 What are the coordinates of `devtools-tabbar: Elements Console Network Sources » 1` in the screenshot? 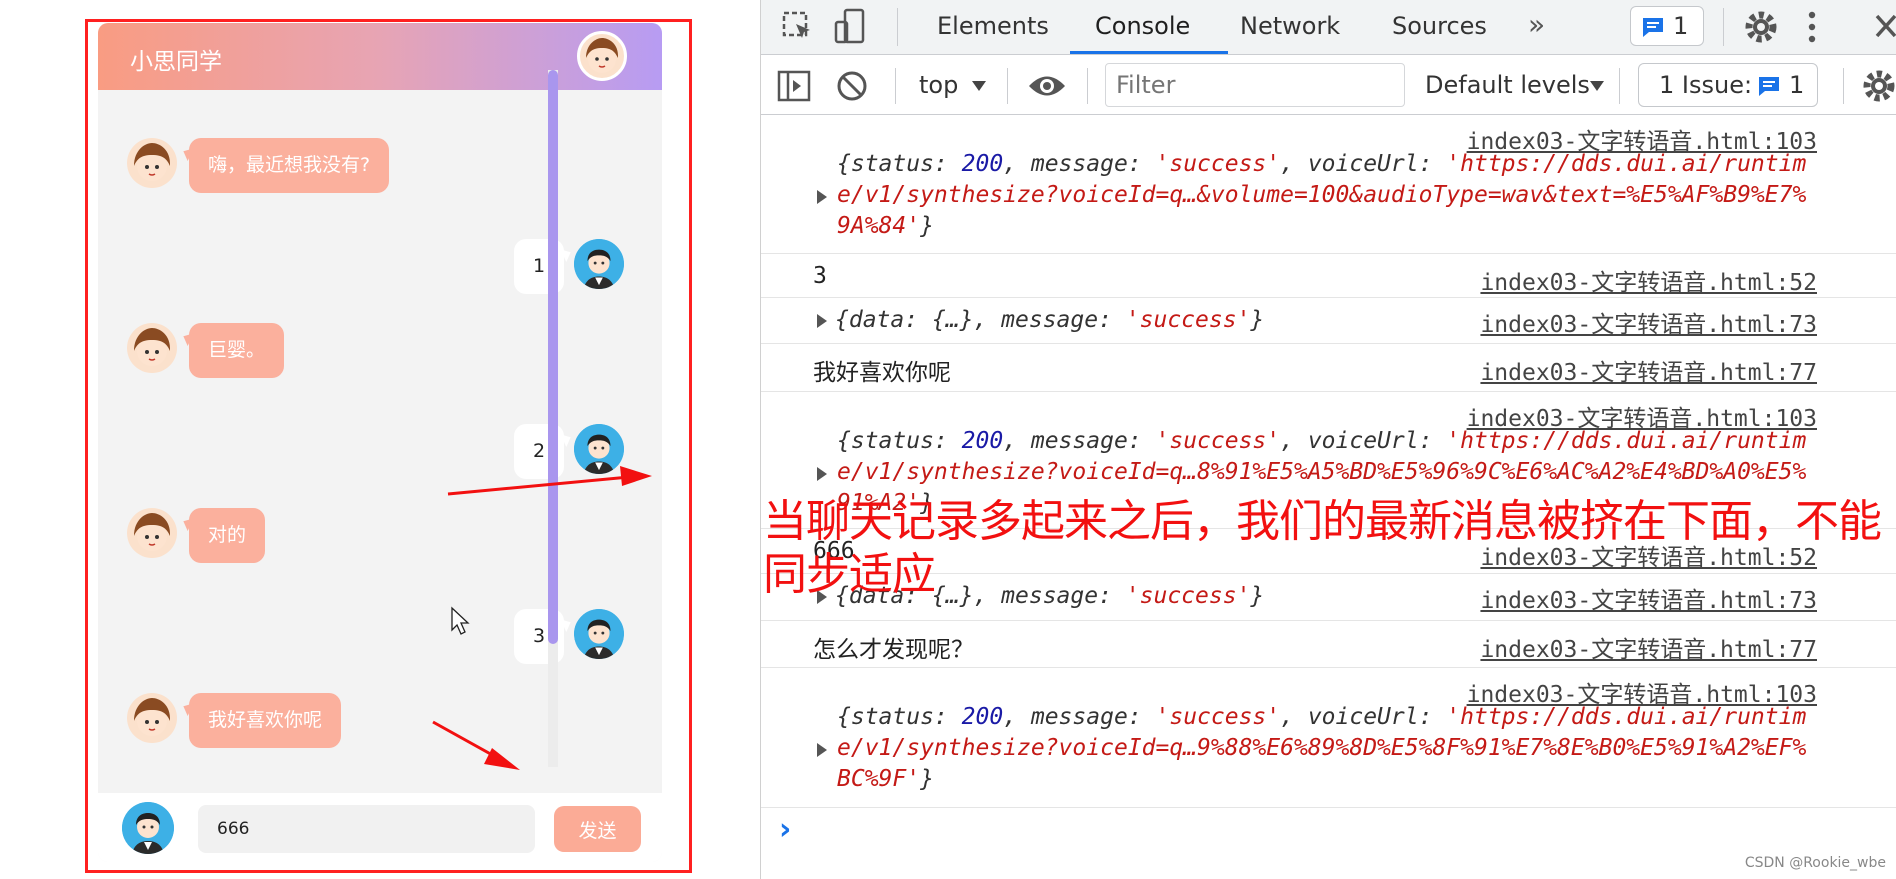 It's located at (1328, 27).